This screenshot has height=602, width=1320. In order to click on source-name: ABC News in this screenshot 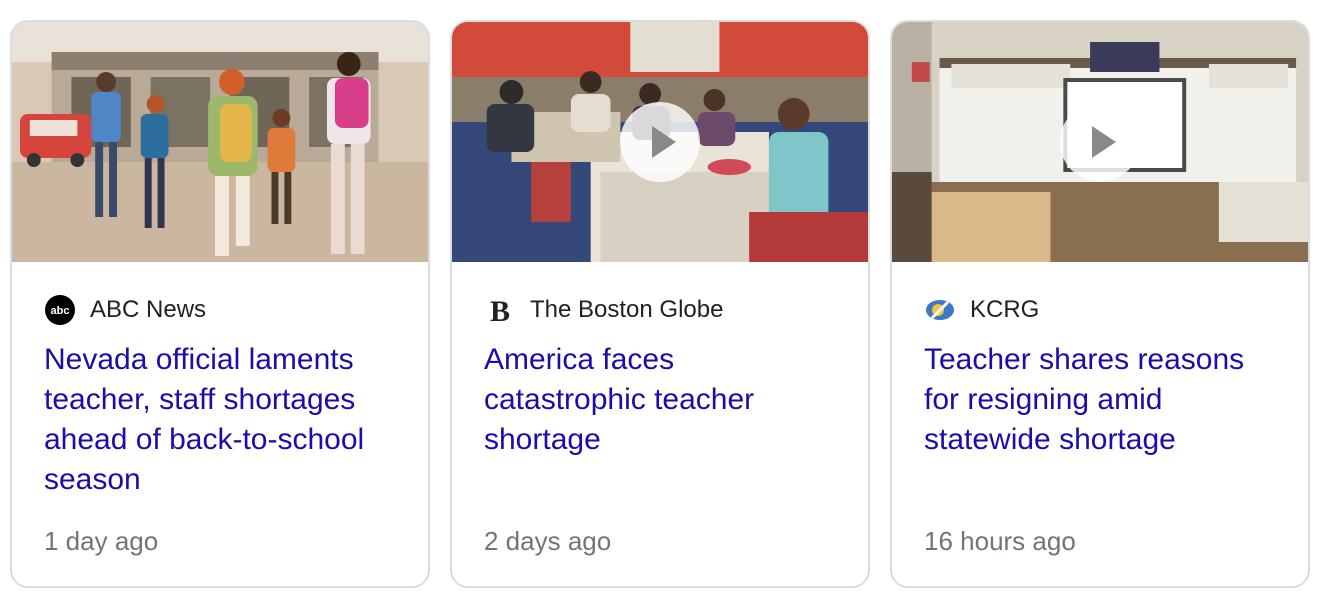, I will do `click(148, 309)`.